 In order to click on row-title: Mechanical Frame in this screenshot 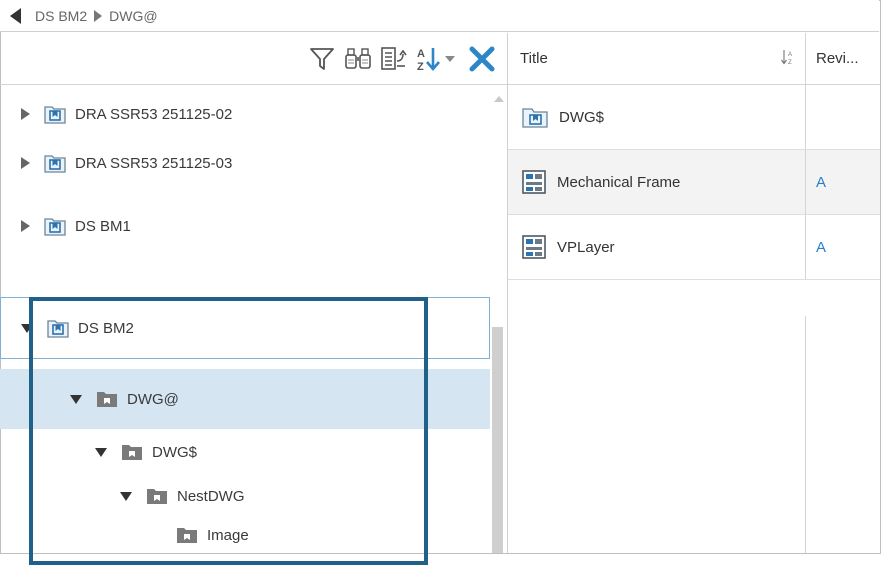, I will do `click(619, 182)`.